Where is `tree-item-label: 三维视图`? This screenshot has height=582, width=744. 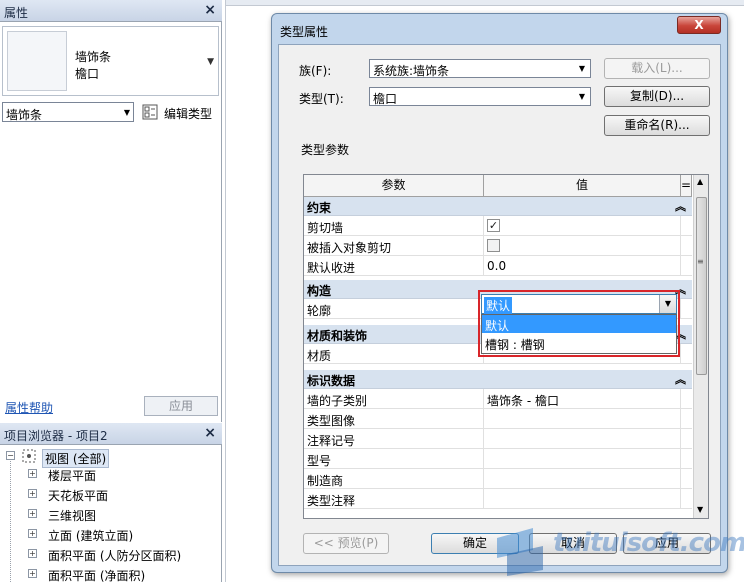
tree-item-label: 三维视图 is located at coordinates (72, 516).